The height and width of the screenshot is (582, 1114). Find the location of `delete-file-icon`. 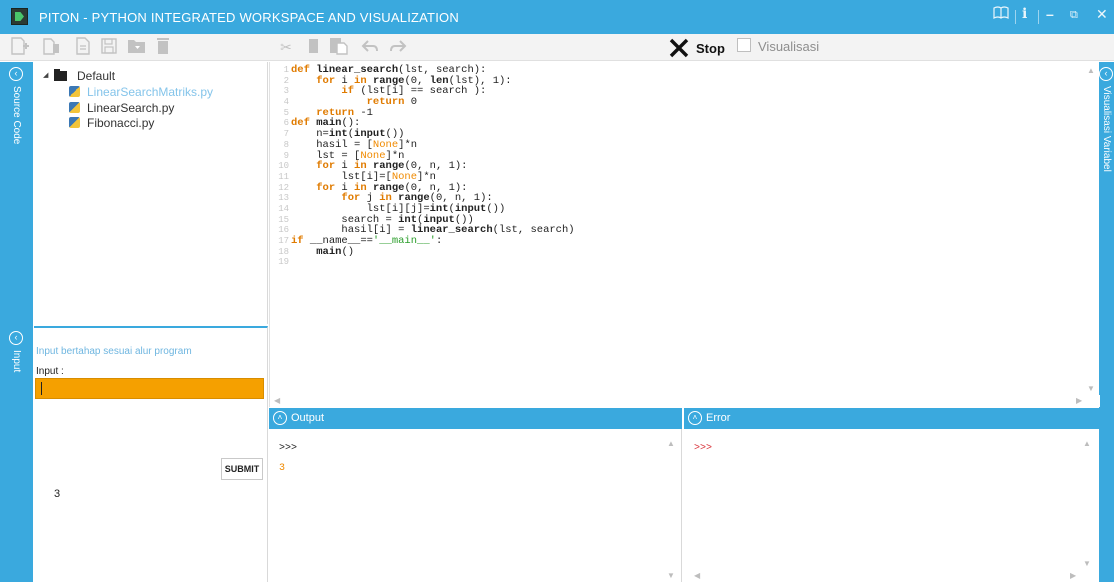

delete-file-icon is located at coordinates (51, 47).